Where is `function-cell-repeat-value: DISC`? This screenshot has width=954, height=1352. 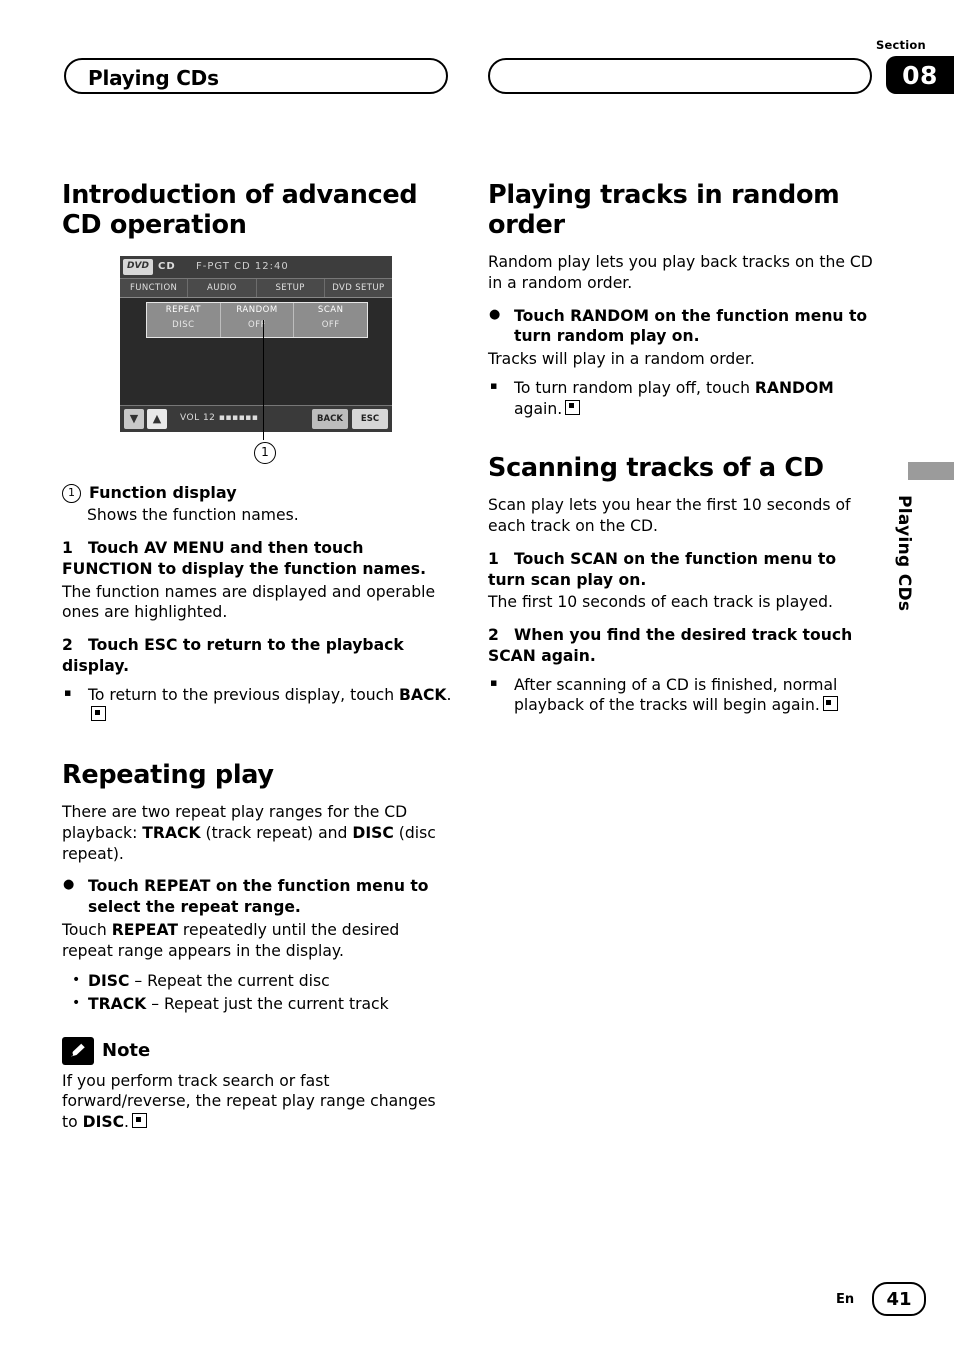
function-cell-repeat-value: DISC is located at coordinates (183, 325).